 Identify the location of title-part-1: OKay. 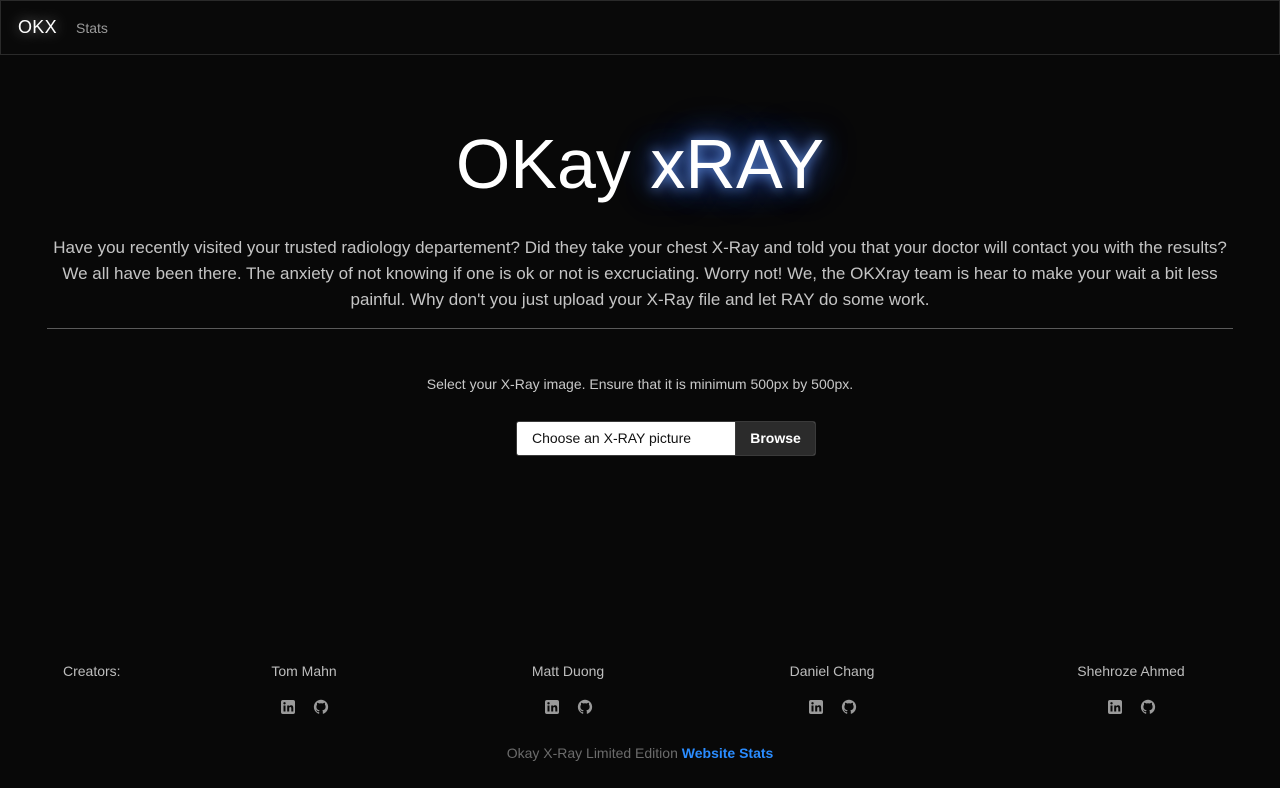
(553, 164).